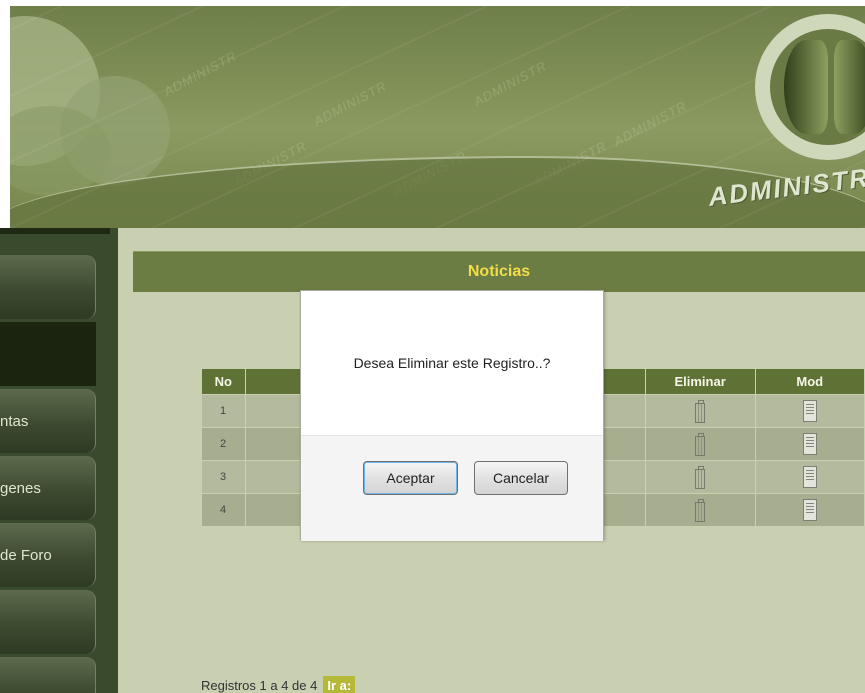  What do you see at coordinates (410, 478) in the screenshot?
I see `accept-button: Aceptar` at bounding box center [410, 478].